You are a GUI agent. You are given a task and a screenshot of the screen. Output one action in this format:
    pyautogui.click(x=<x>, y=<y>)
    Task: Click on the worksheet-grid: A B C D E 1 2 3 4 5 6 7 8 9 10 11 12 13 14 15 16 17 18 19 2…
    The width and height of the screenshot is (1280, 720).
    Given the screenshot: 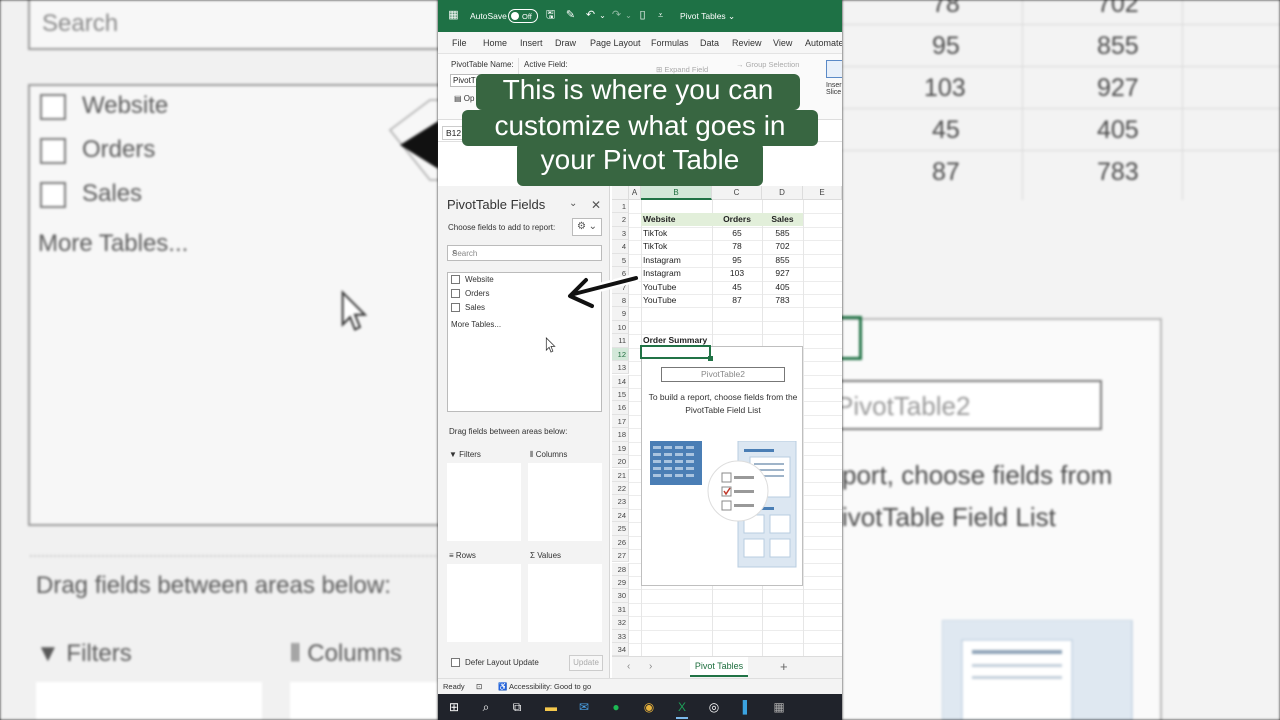 What is the action you would take?
    pyautogui.click(x=727, y=422)
    